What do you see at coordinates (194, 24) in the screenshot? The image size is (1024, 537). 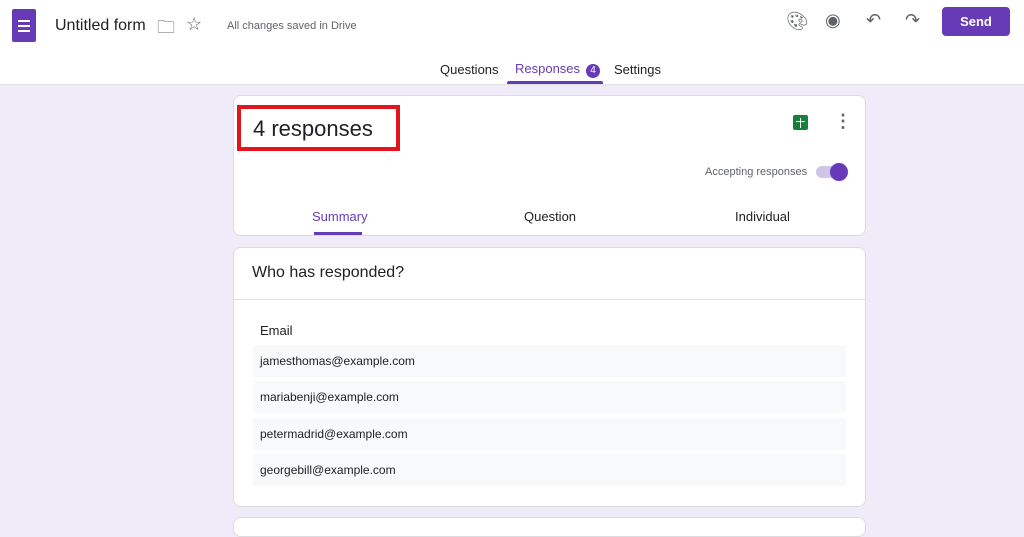 I see `star-icon: ☆` at bounding box center [194, 24].